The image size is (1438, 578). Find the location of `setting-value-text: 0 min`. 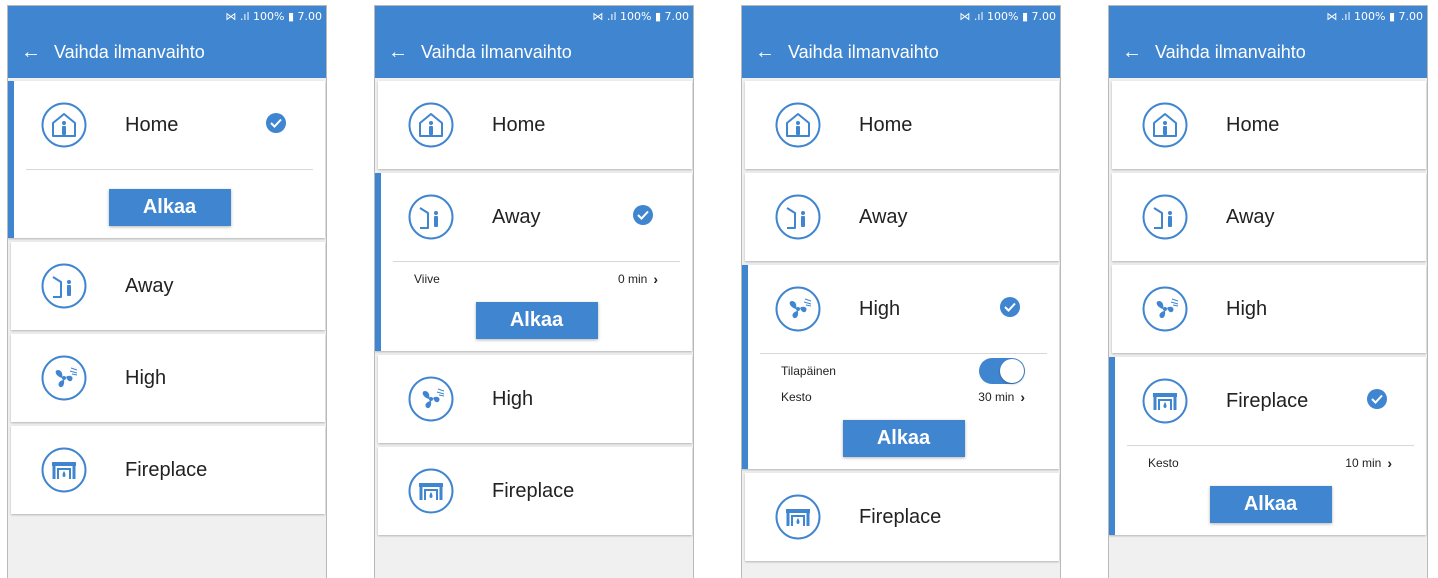

setting-value-text: 0 min is located at coordinates (632, 279).